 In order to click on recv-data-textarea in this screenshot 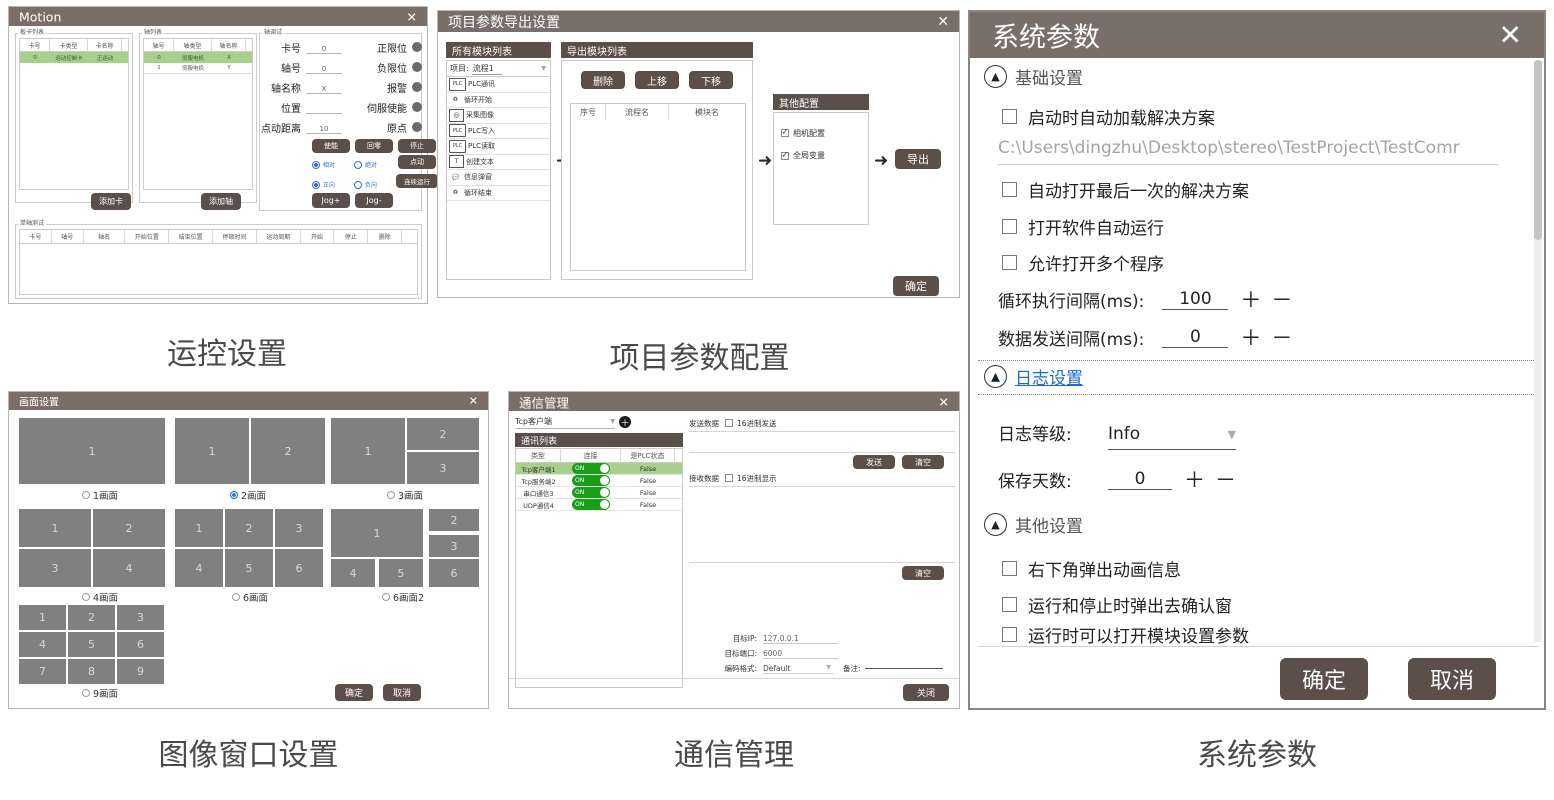, I will do `click(822, 524)`.